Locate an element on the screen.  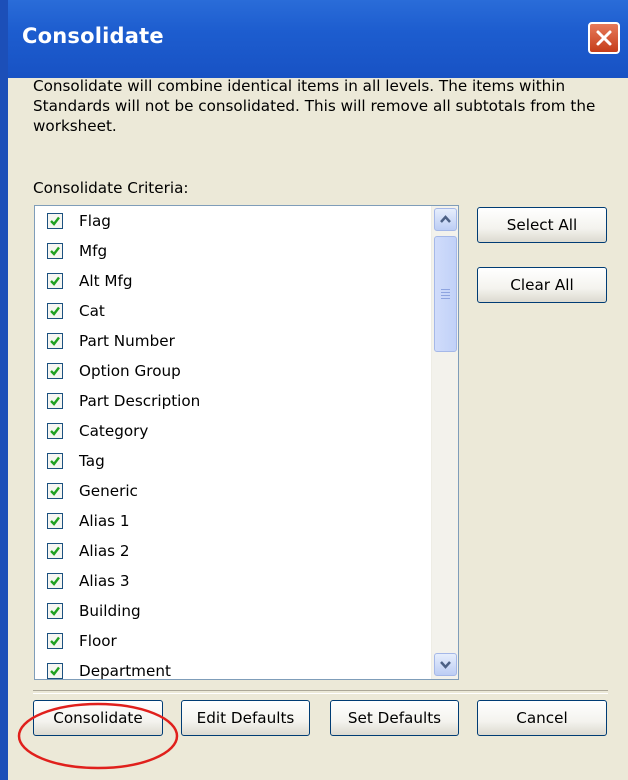
criteria-list-item: Cat is located at coordinates (234, 312).